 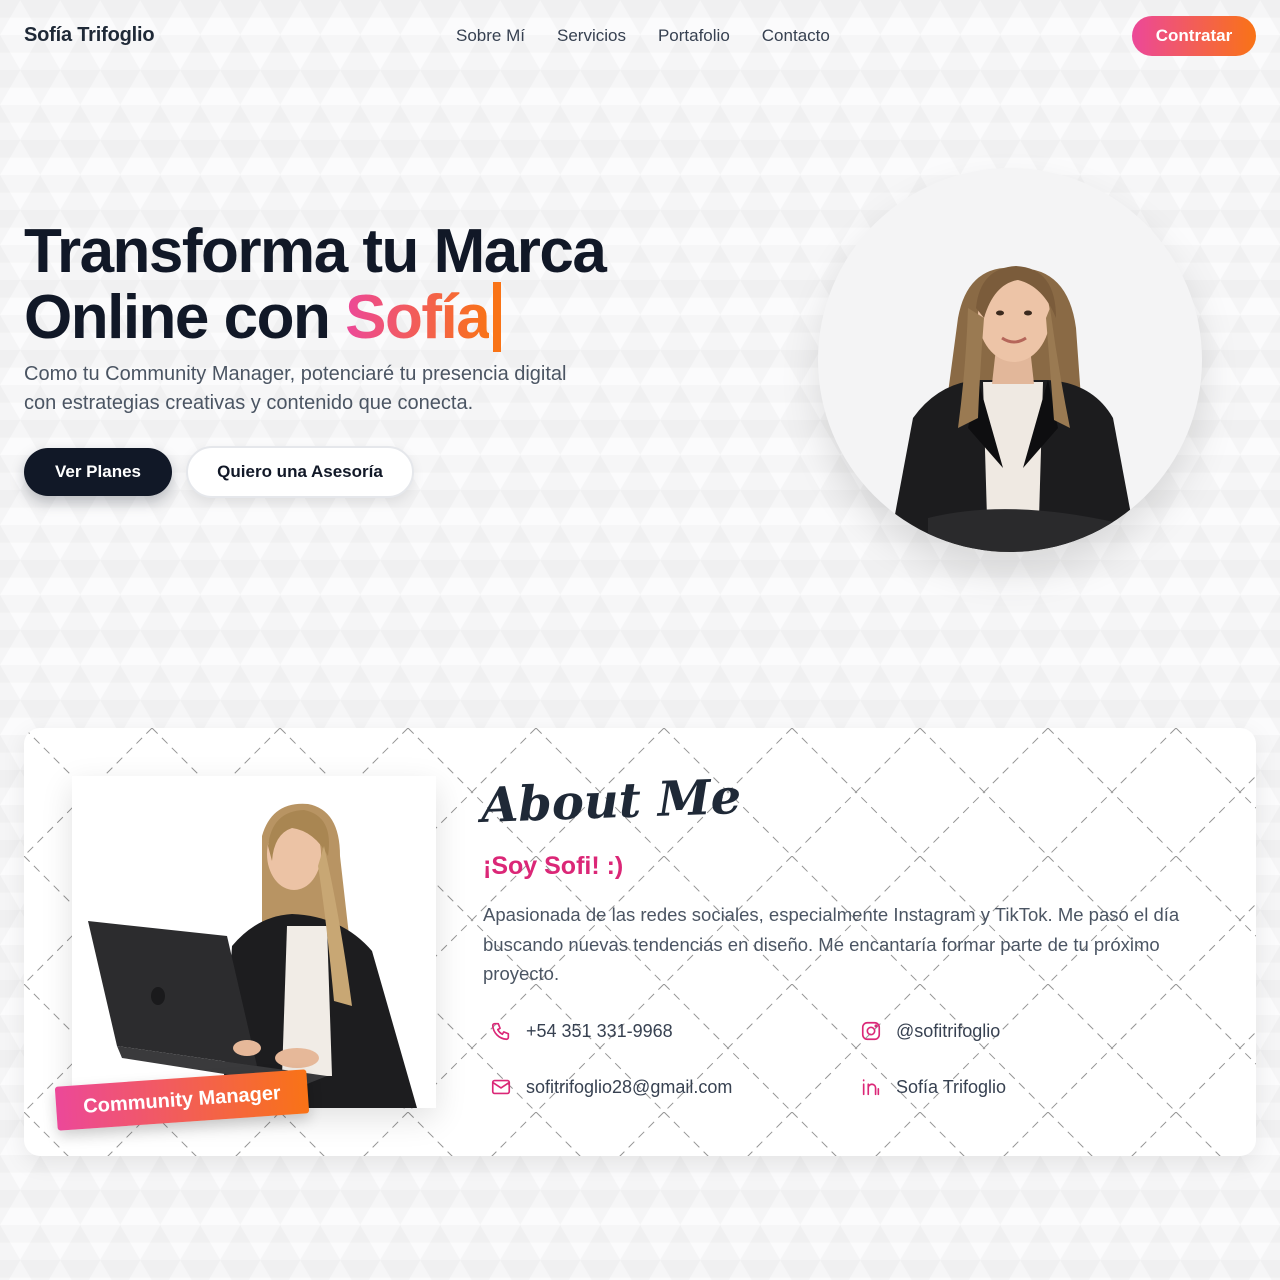 What do you see at coordinates (315, 251) in the screenshot?
I see `hero-title-line-1: Transforma tu Marca` at bounding box center [315, 251].